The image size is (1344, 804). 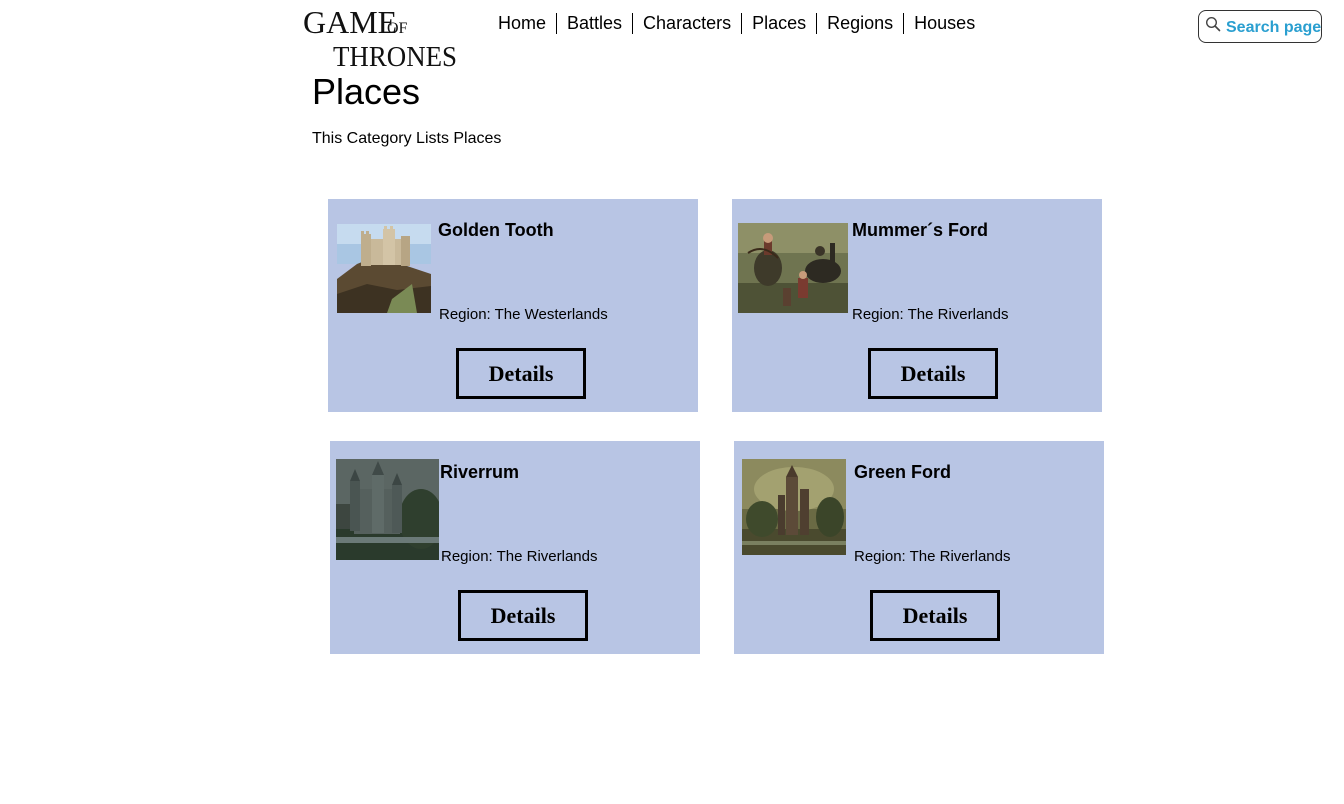 What do you see at coordinates (859, 23) in the screenshot?
I see `nav-regions: Regions` at bounding box center [859, 23].